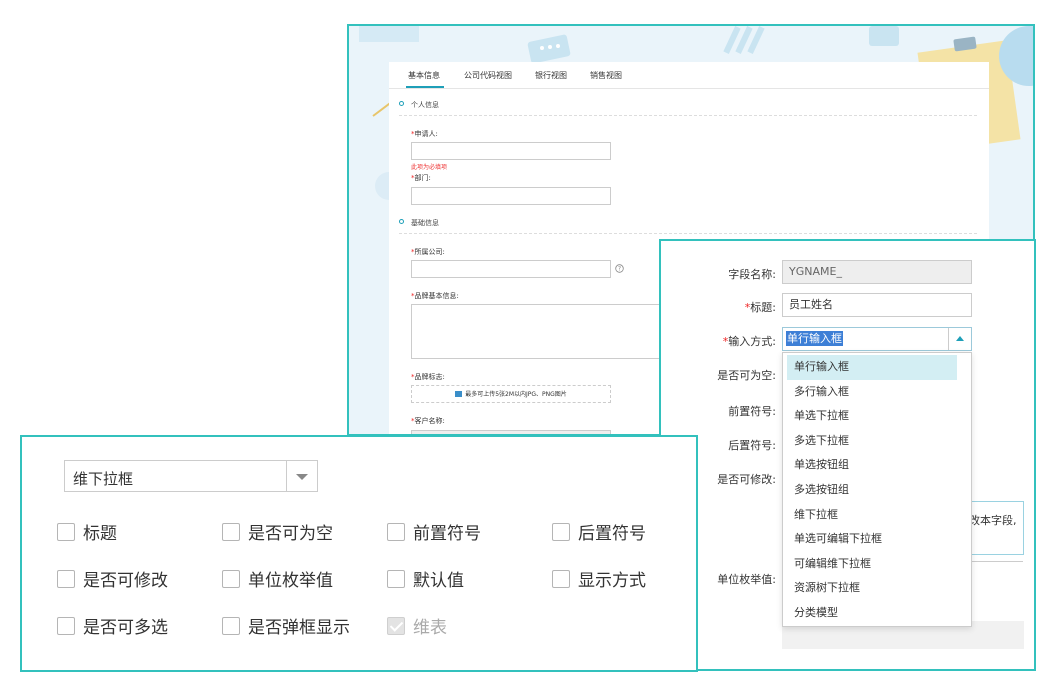 The height and width of the screenshot is (692, 1057). I want to click on dropdown-arrow-button, so click(959, 339).